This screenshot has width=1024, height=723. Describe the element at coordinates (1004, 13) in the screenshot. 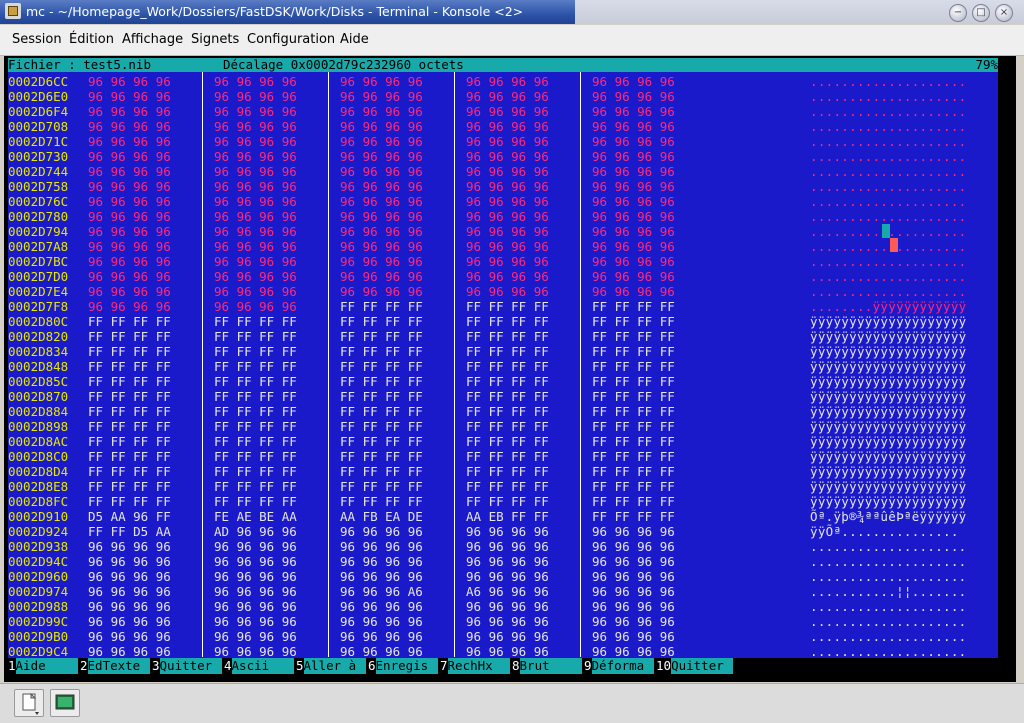

I see `close-icon: ×` at that location.